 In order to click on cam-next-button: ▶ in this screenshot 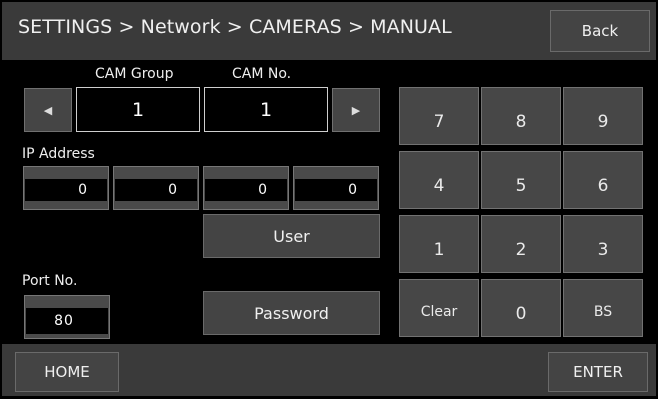, I will do `click(356, 110)`.